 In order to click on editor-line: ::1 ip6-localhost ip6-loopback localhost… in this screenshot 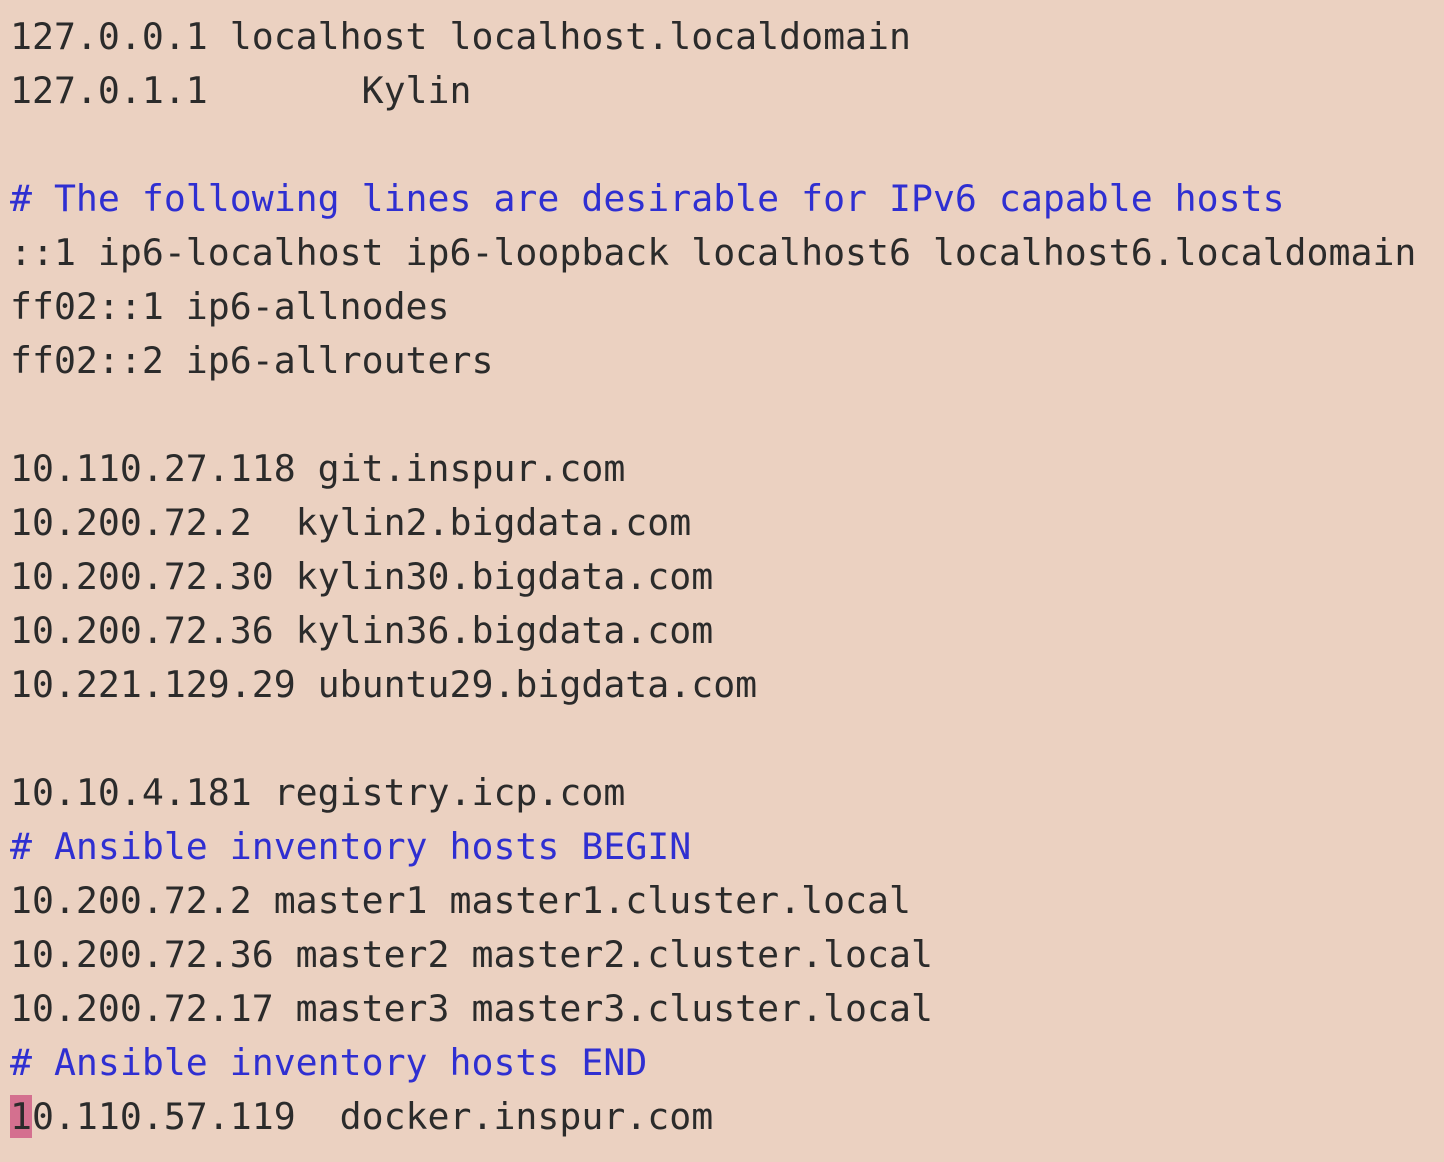, I will do `click(713, 252)`.